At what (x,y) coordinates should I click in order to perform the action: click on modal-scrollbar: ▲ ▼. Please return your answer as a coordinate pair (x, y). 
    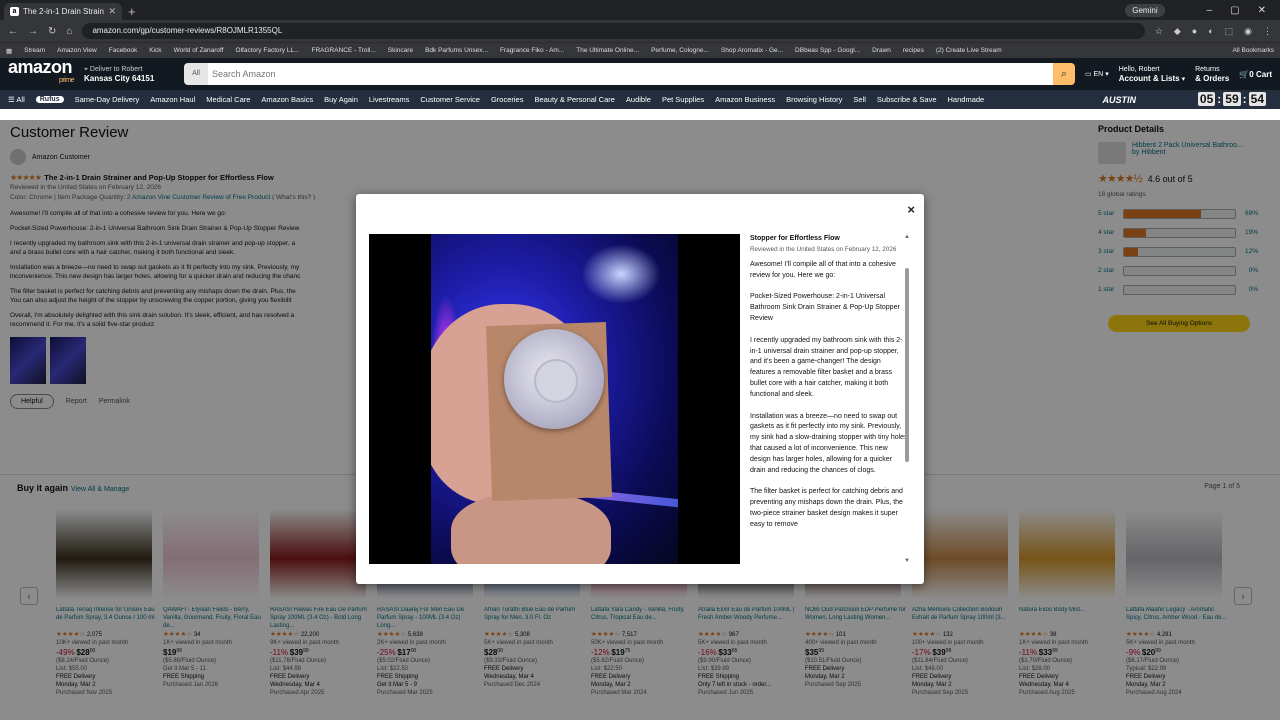
    Looking at the image, I should click on (907, 399).